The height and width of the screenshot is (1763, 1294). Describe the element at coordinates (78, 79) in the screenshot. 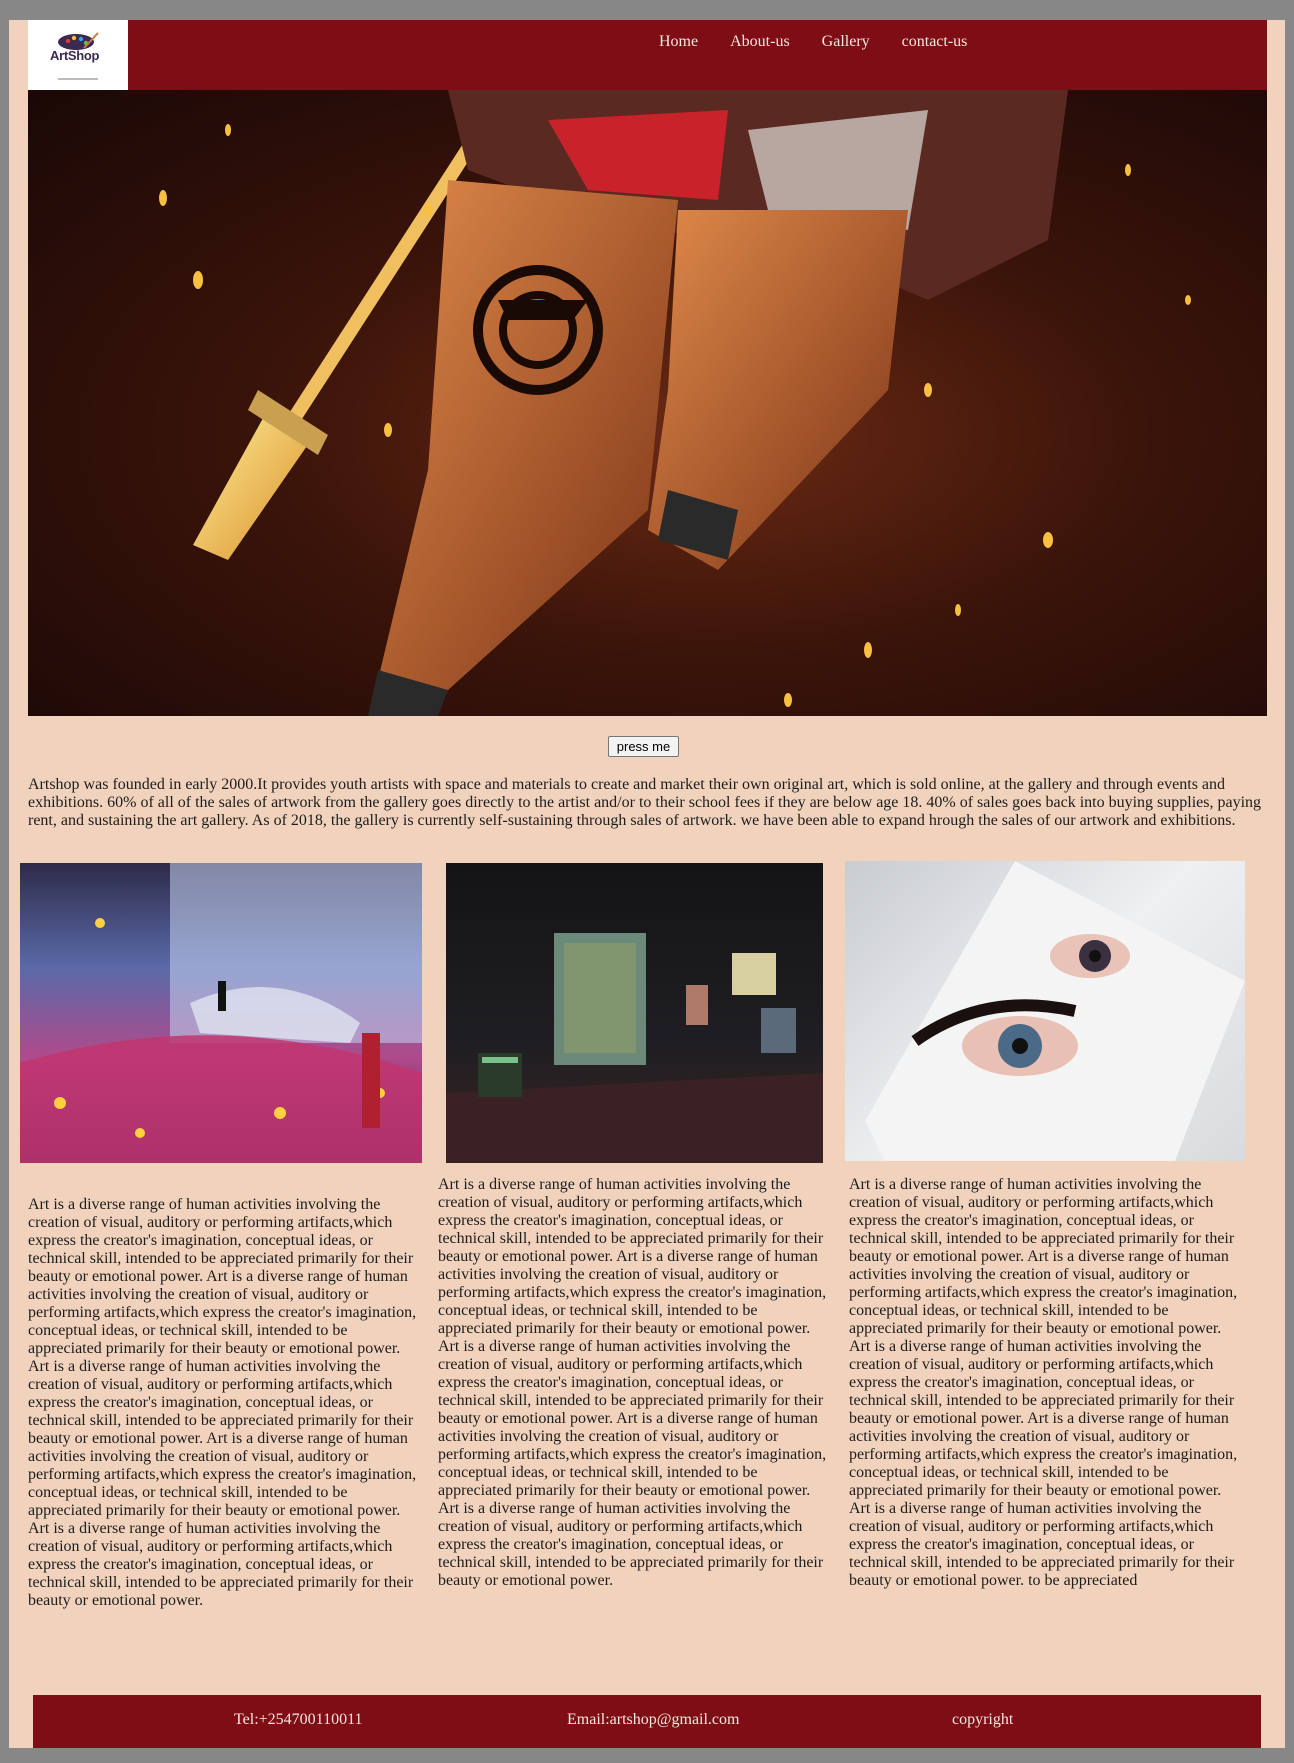

I see `logo-tagline` at that location.